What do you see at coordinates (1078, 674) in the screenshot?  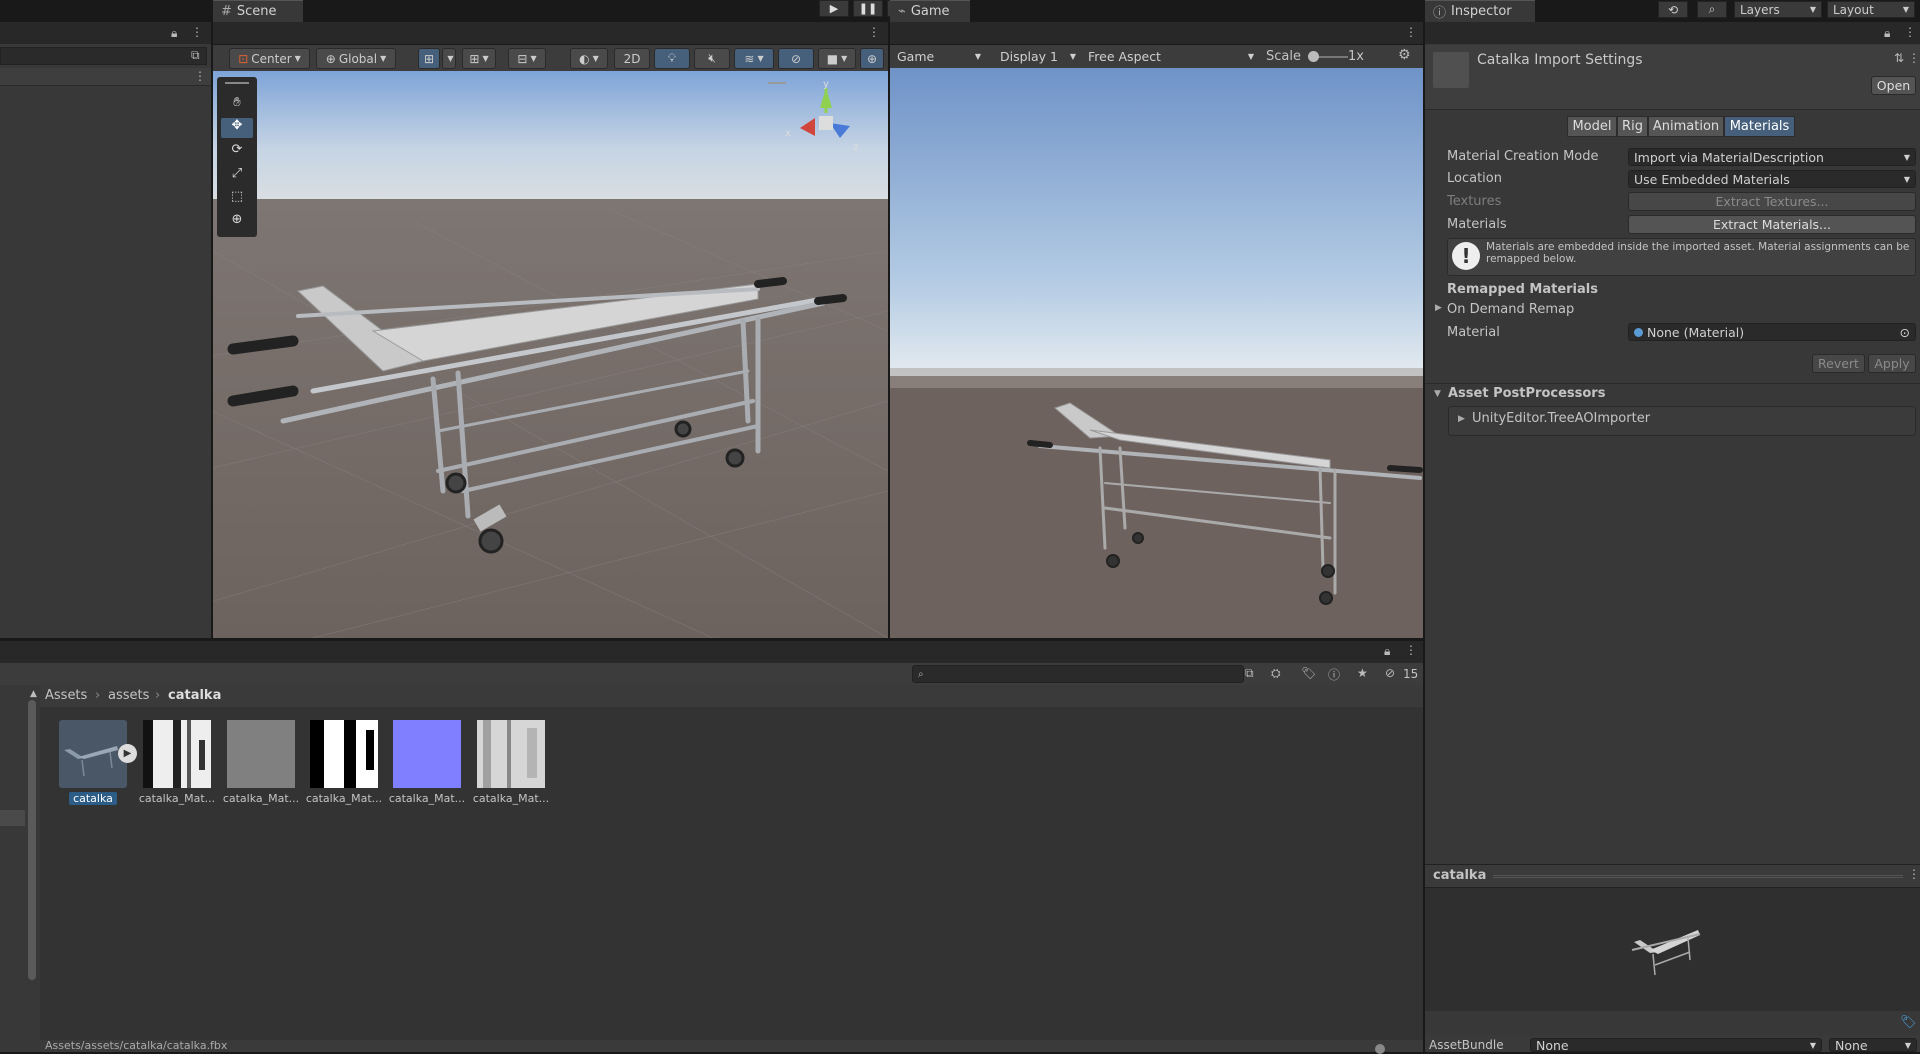 I see `project-search-input: ⌕` at bounding box center [1078, 674].